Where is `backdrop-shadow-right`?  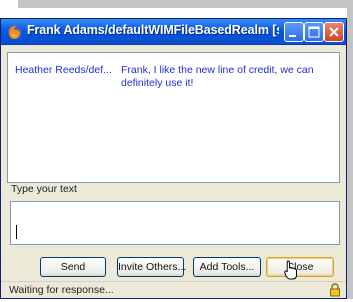
backdrop-shadow-right is located at coordinates (350, 149).